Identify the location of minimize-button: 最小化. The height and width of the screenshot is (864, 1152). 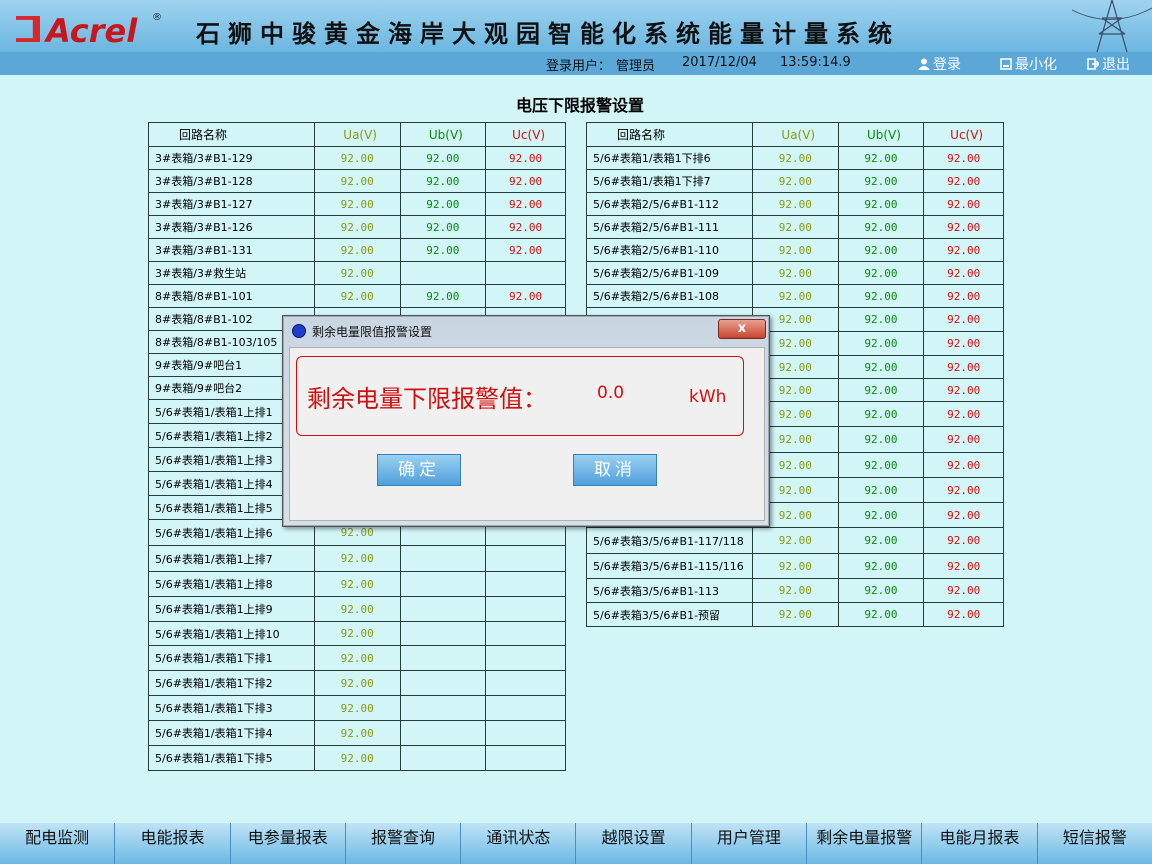
(1028, 64).